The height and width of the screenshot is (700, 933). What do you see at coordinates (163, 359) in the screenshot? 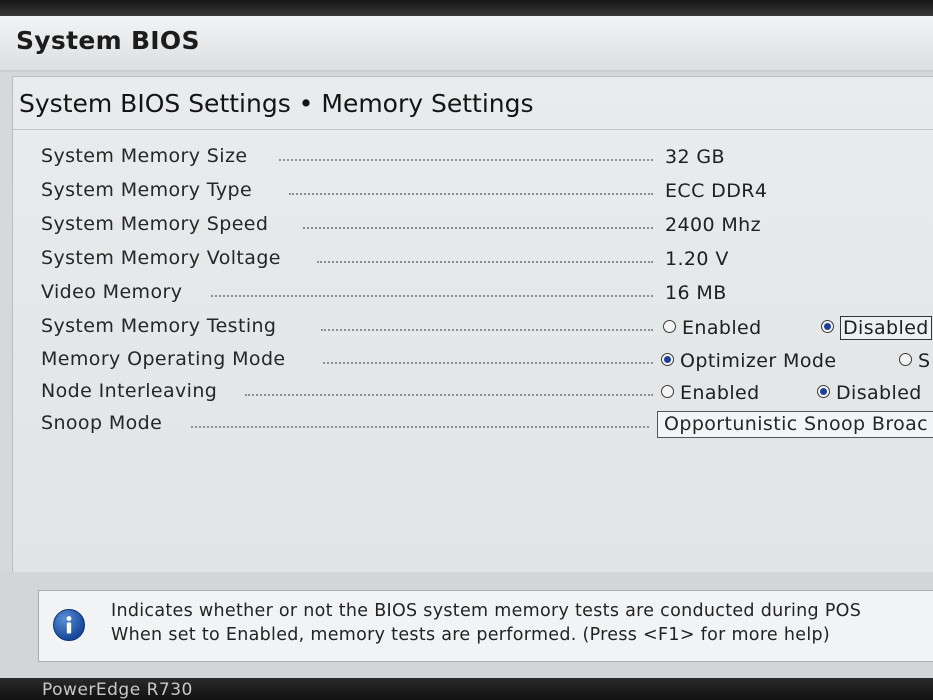
I see `setting-label: Memory Operating Mode` at bounding box center [163, 359].